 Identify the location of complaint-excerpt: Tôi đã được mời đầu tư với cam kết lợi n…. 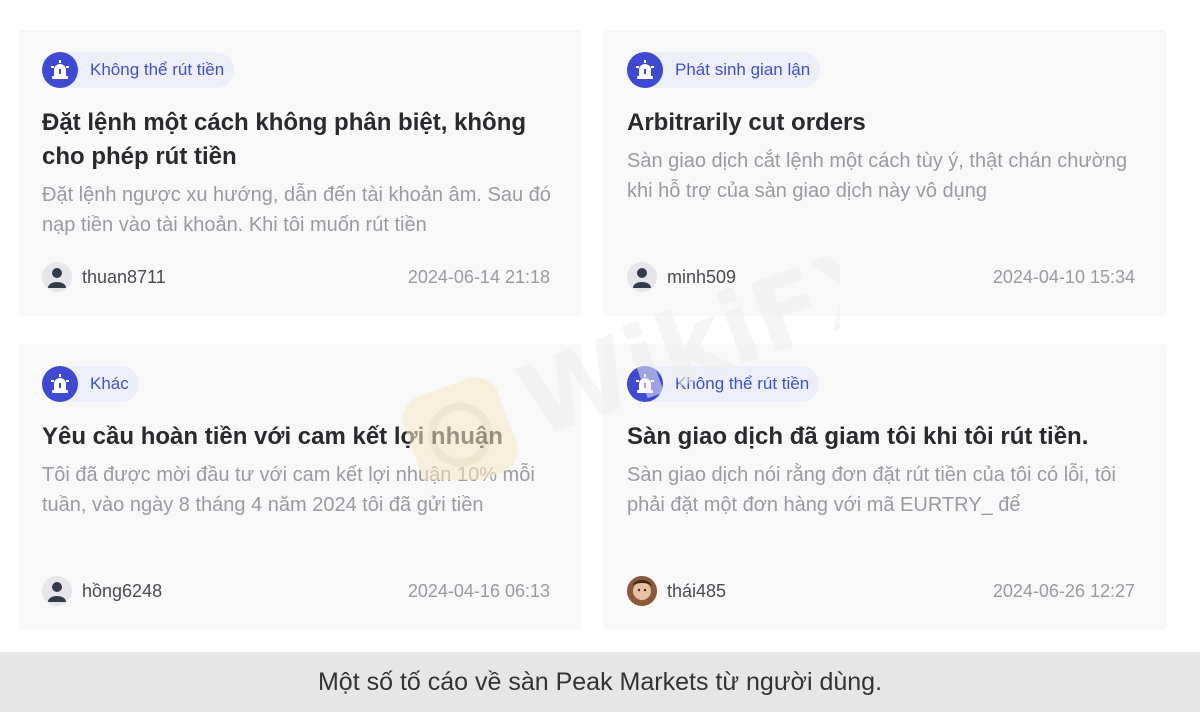
(288, 490).